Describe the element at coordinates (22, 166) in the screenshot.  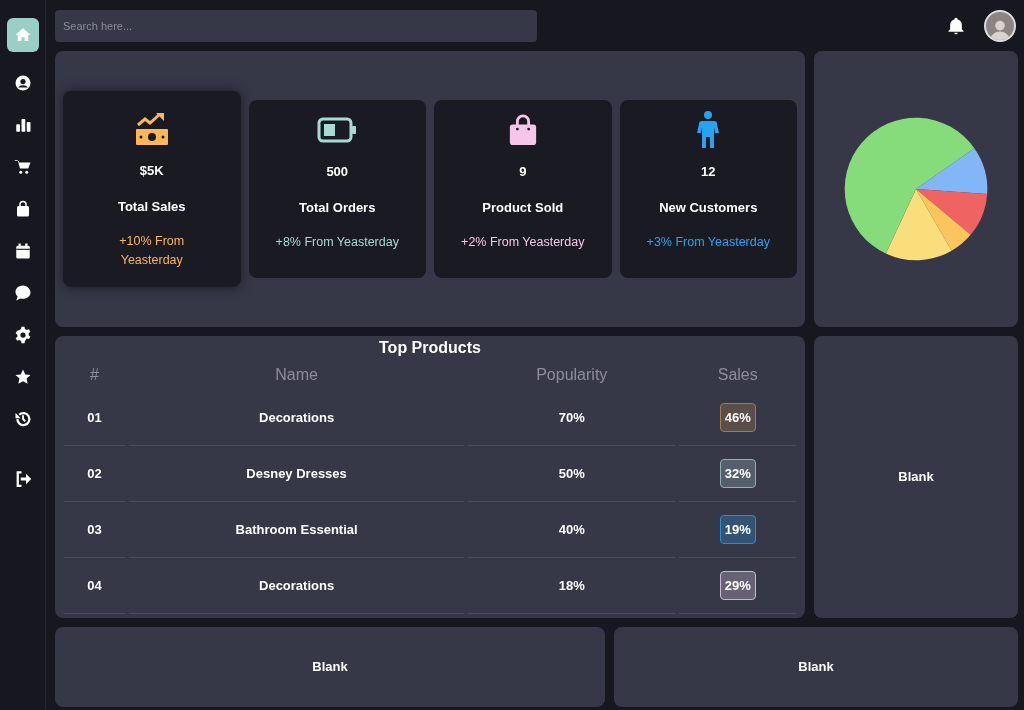
I see `cart-icon` at that location.